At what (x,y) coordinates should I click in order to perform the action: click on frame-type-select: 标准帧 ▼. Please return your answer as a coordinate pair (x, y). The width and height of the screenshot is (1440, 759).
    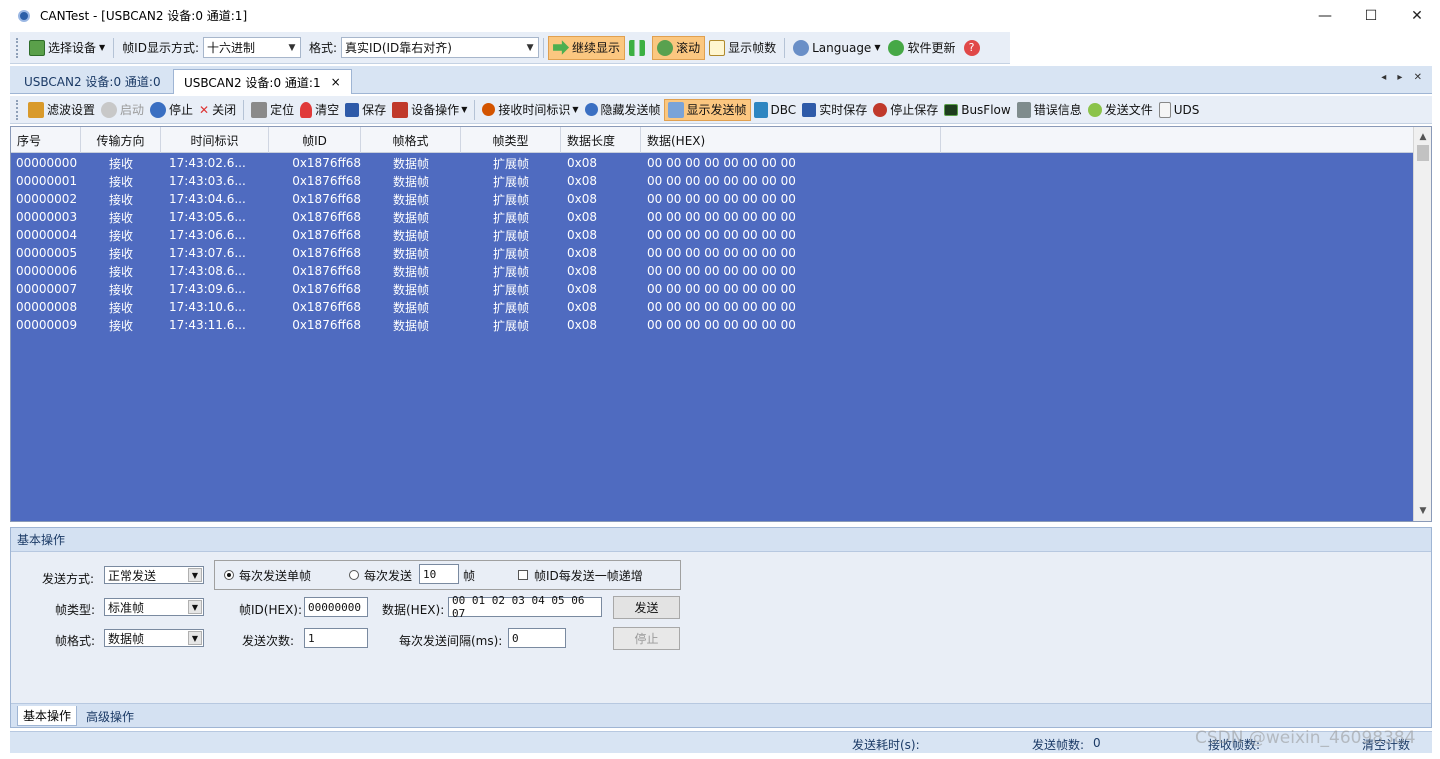
    Looking at the image, I should click on (154, 607).